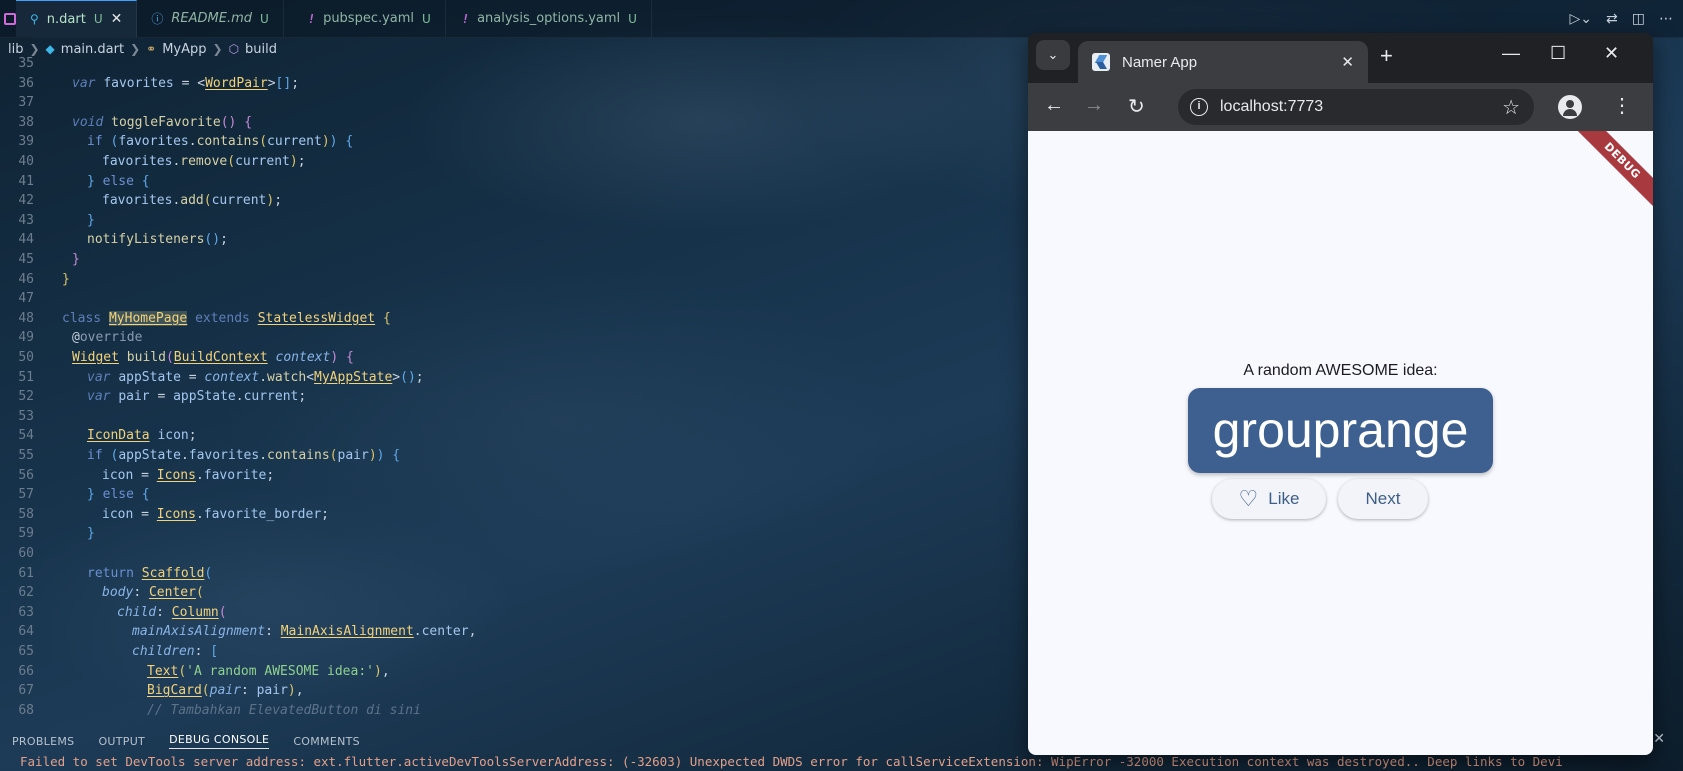 The height and width of the screenshot is (771, 1683). I want to click on line-number: 43, so click(26, 220).